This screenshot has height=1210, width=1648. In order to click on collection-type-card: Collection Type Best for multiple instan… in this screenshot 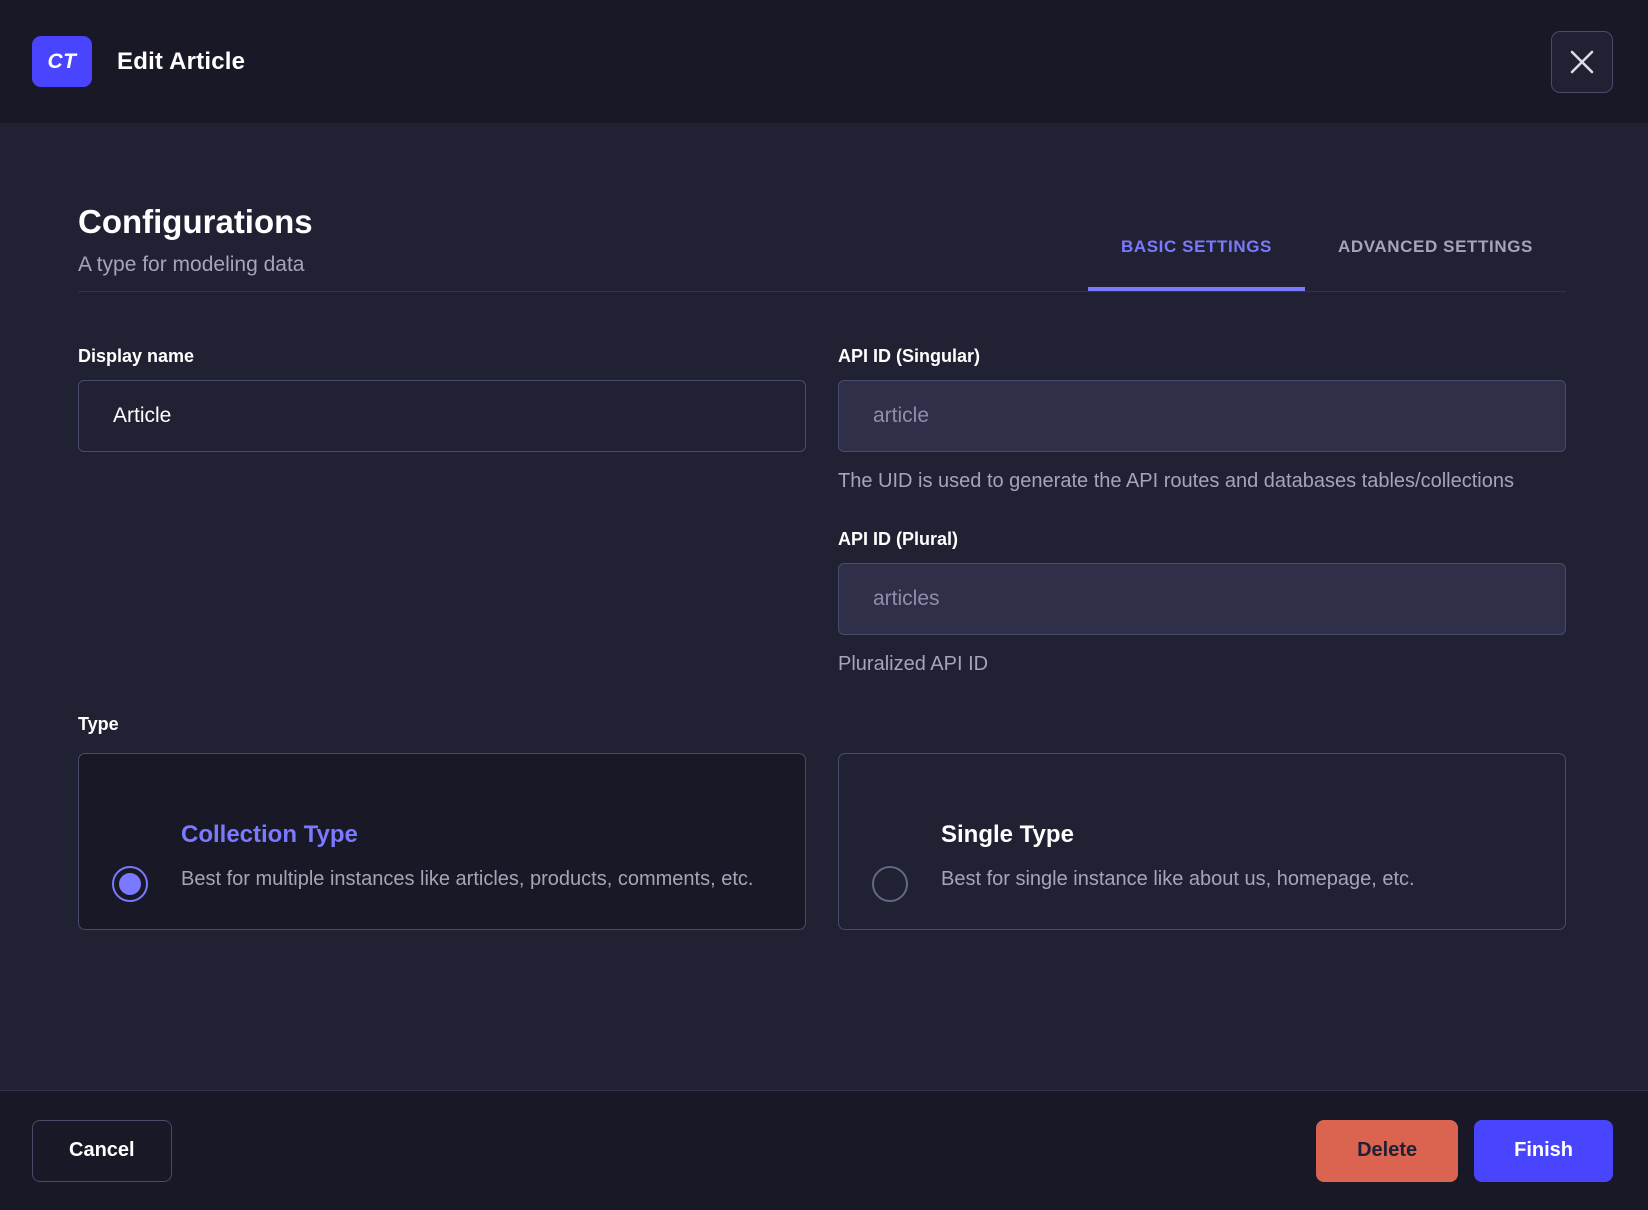, I will do `click(442, 841)`.